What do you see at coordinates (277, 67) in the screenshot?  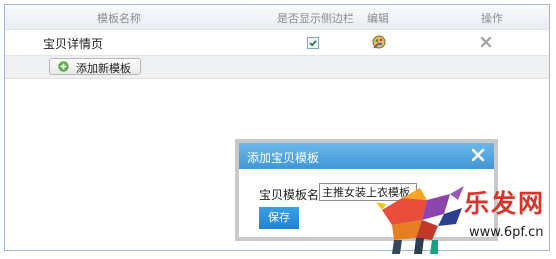 I see `add-template-bar: 添加新模板` at bounding box center [277, 67].